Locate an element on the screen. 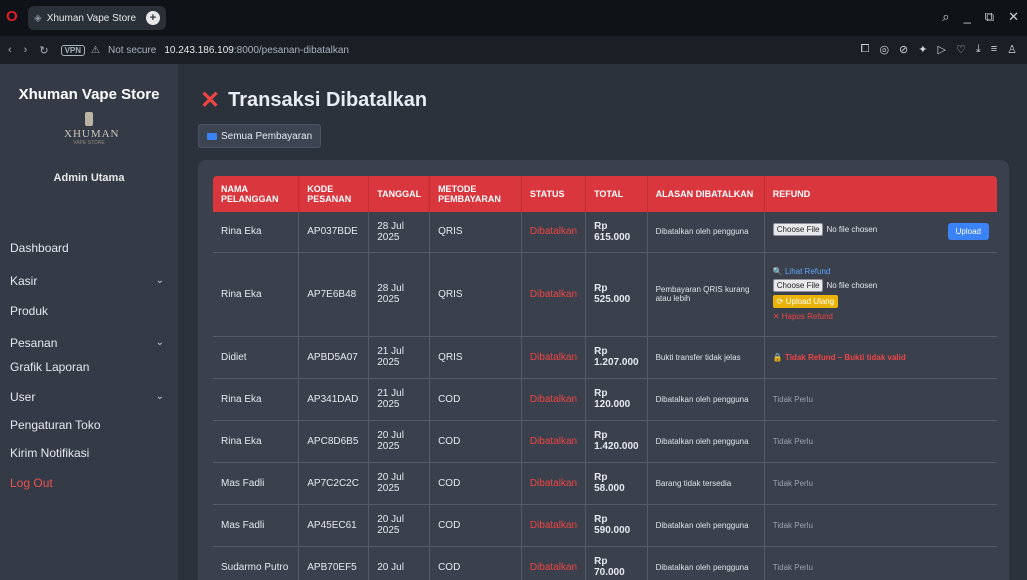  url-path: :8000/pesanan-dibatalkan is located at coordinates (291, 50).